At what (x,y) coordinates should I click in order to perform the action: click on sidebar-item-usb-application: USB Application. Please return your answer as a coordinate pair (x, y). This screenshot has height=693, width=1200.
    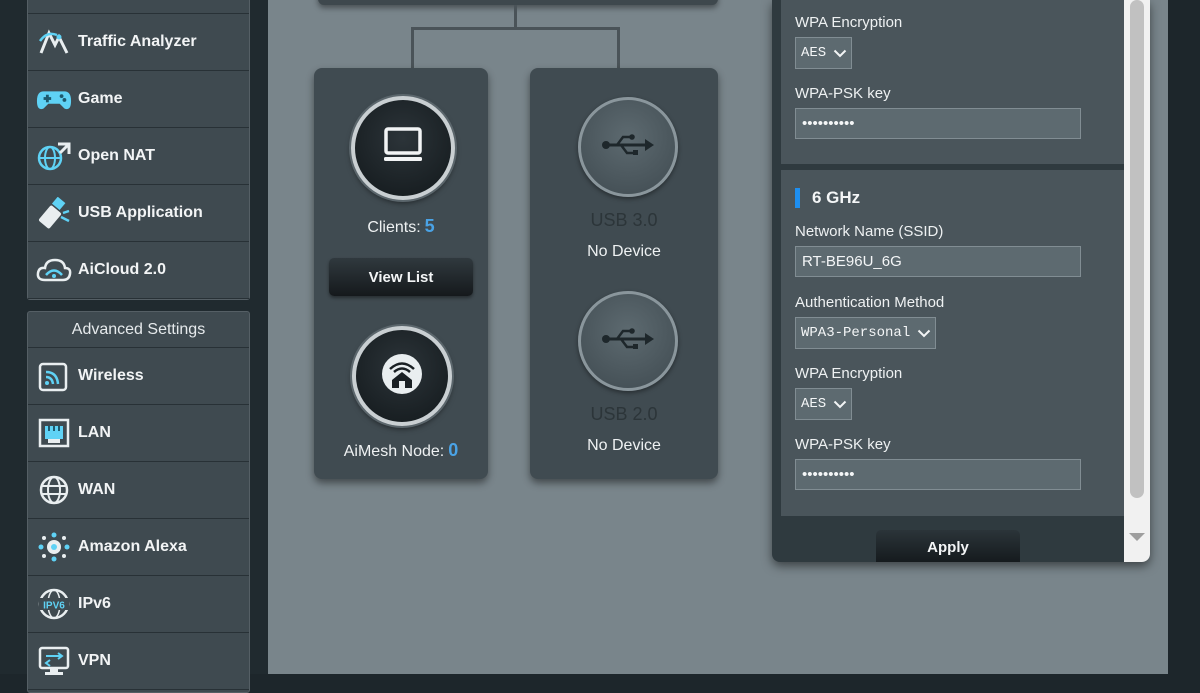
    Looking at the image, I should click on (138, 213).